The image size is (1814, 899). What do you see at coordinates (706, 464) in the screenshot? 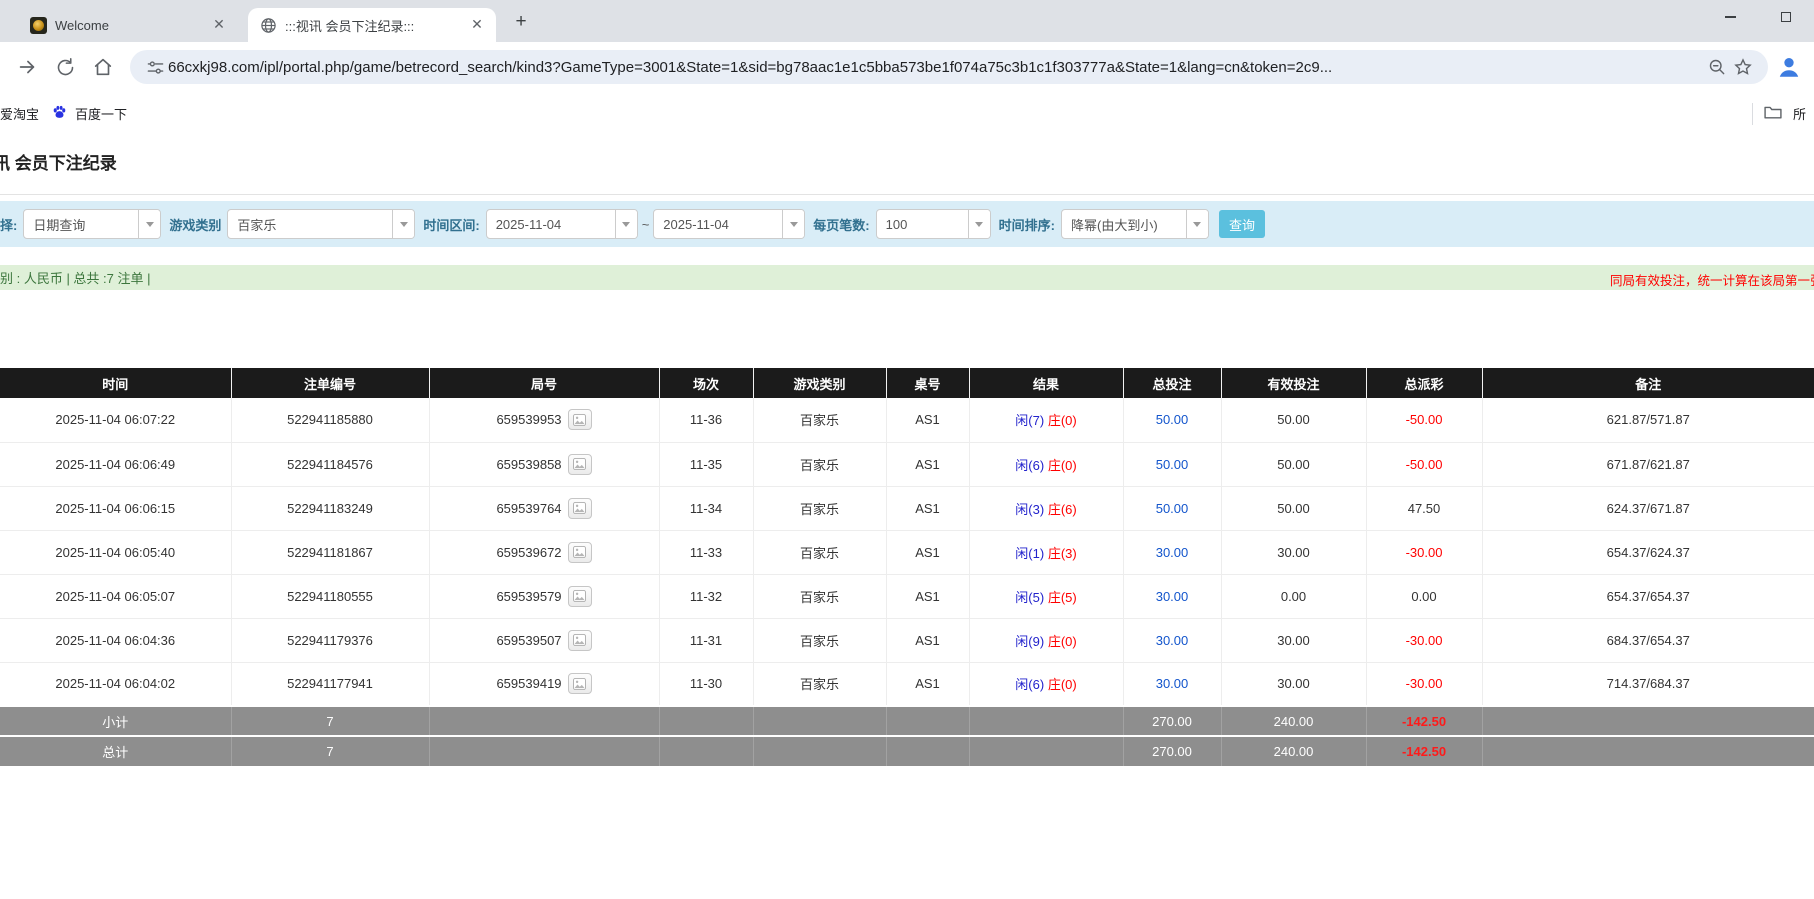
I see `cell-session: 11-35` at bounding box center [706, 464].